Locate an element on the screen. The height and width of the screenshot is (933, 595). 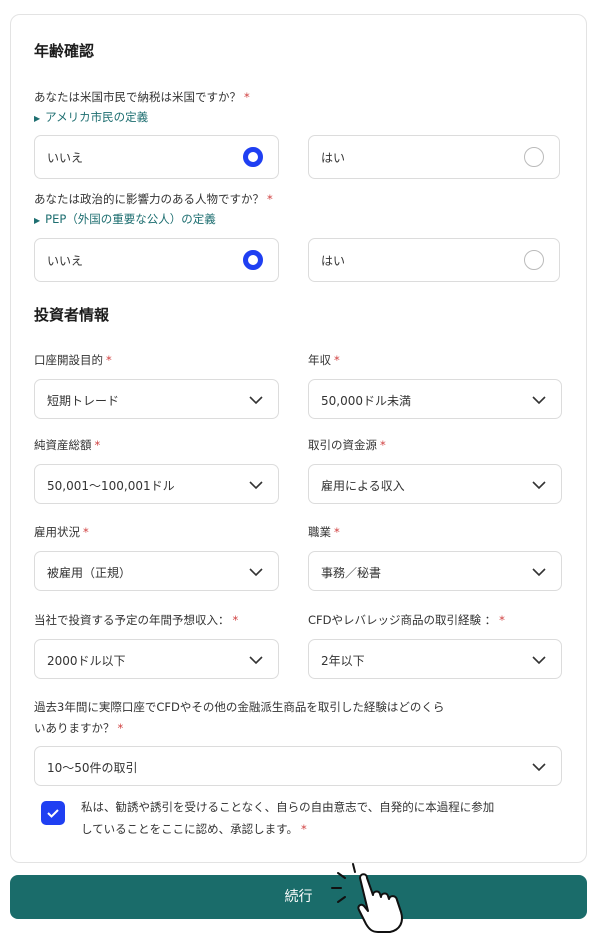
select-value: 2年以下 is located at coordinates (343, 661).